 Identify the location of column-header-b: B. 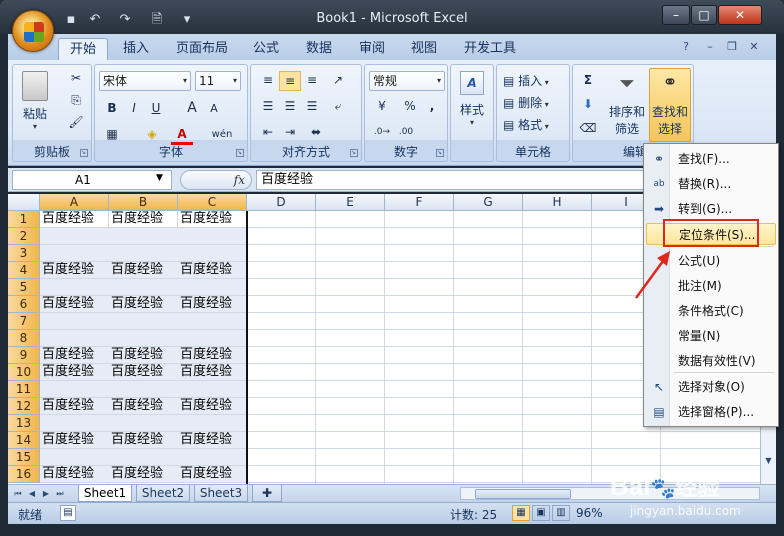
(143, 202).